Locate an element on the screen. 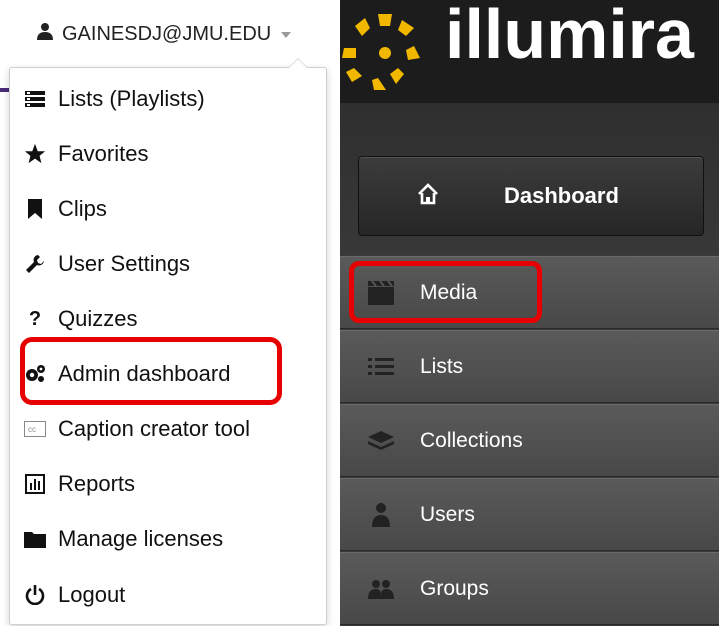 Image resolution: width=719 pixels, height=626 pixels. brand-header: illumira is located at coordinates (529, 51).